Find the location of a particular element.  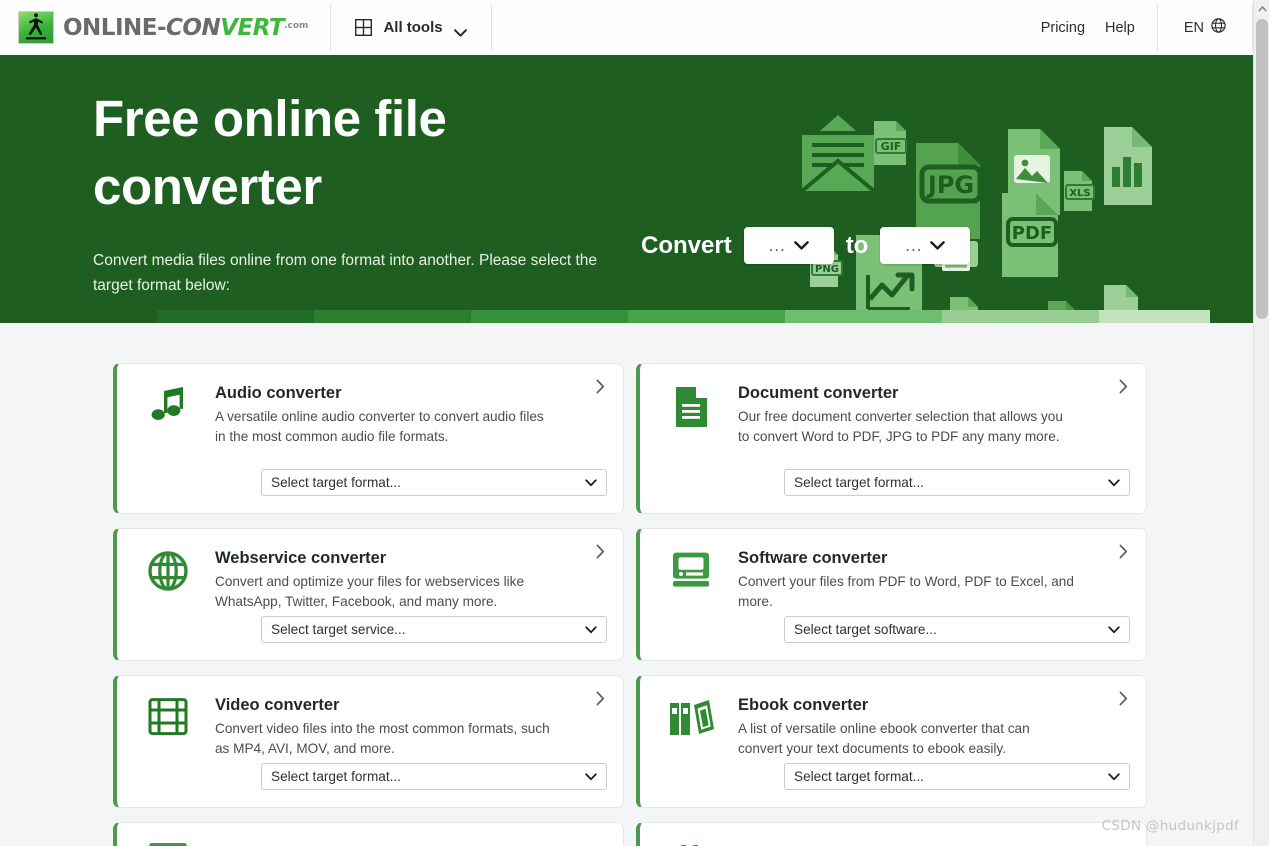

svg-text: JPG is located at coordinates (950, 185).